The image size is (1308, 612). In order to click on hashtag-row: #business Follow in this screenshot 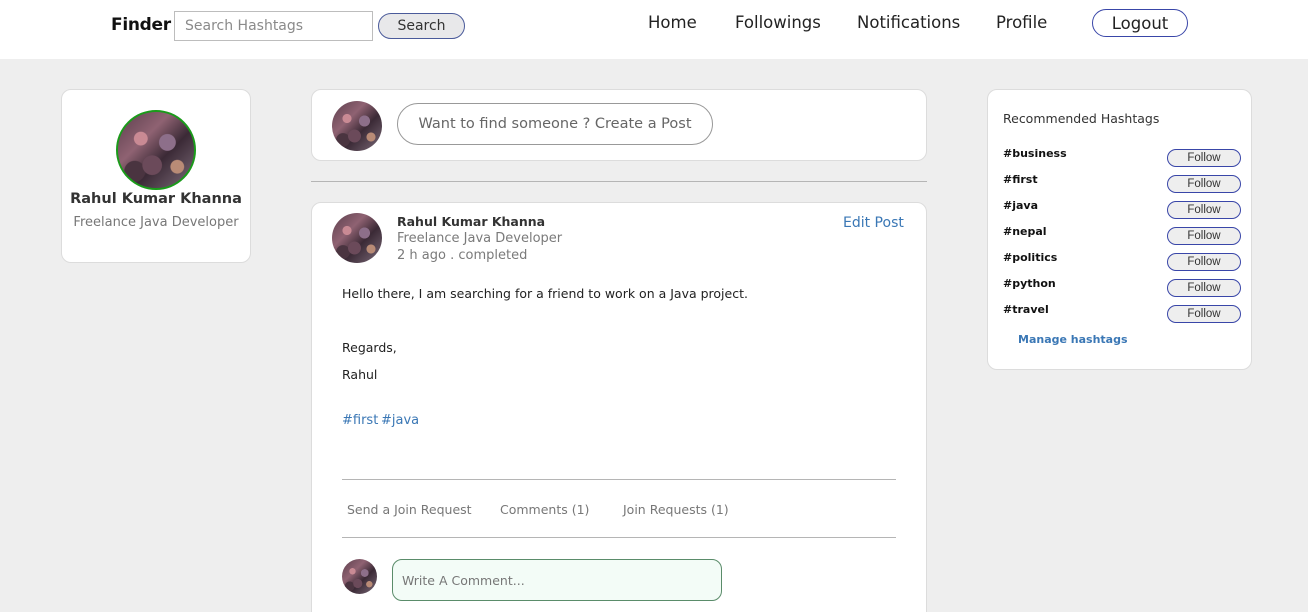, I will do `click(1123, 158)`.